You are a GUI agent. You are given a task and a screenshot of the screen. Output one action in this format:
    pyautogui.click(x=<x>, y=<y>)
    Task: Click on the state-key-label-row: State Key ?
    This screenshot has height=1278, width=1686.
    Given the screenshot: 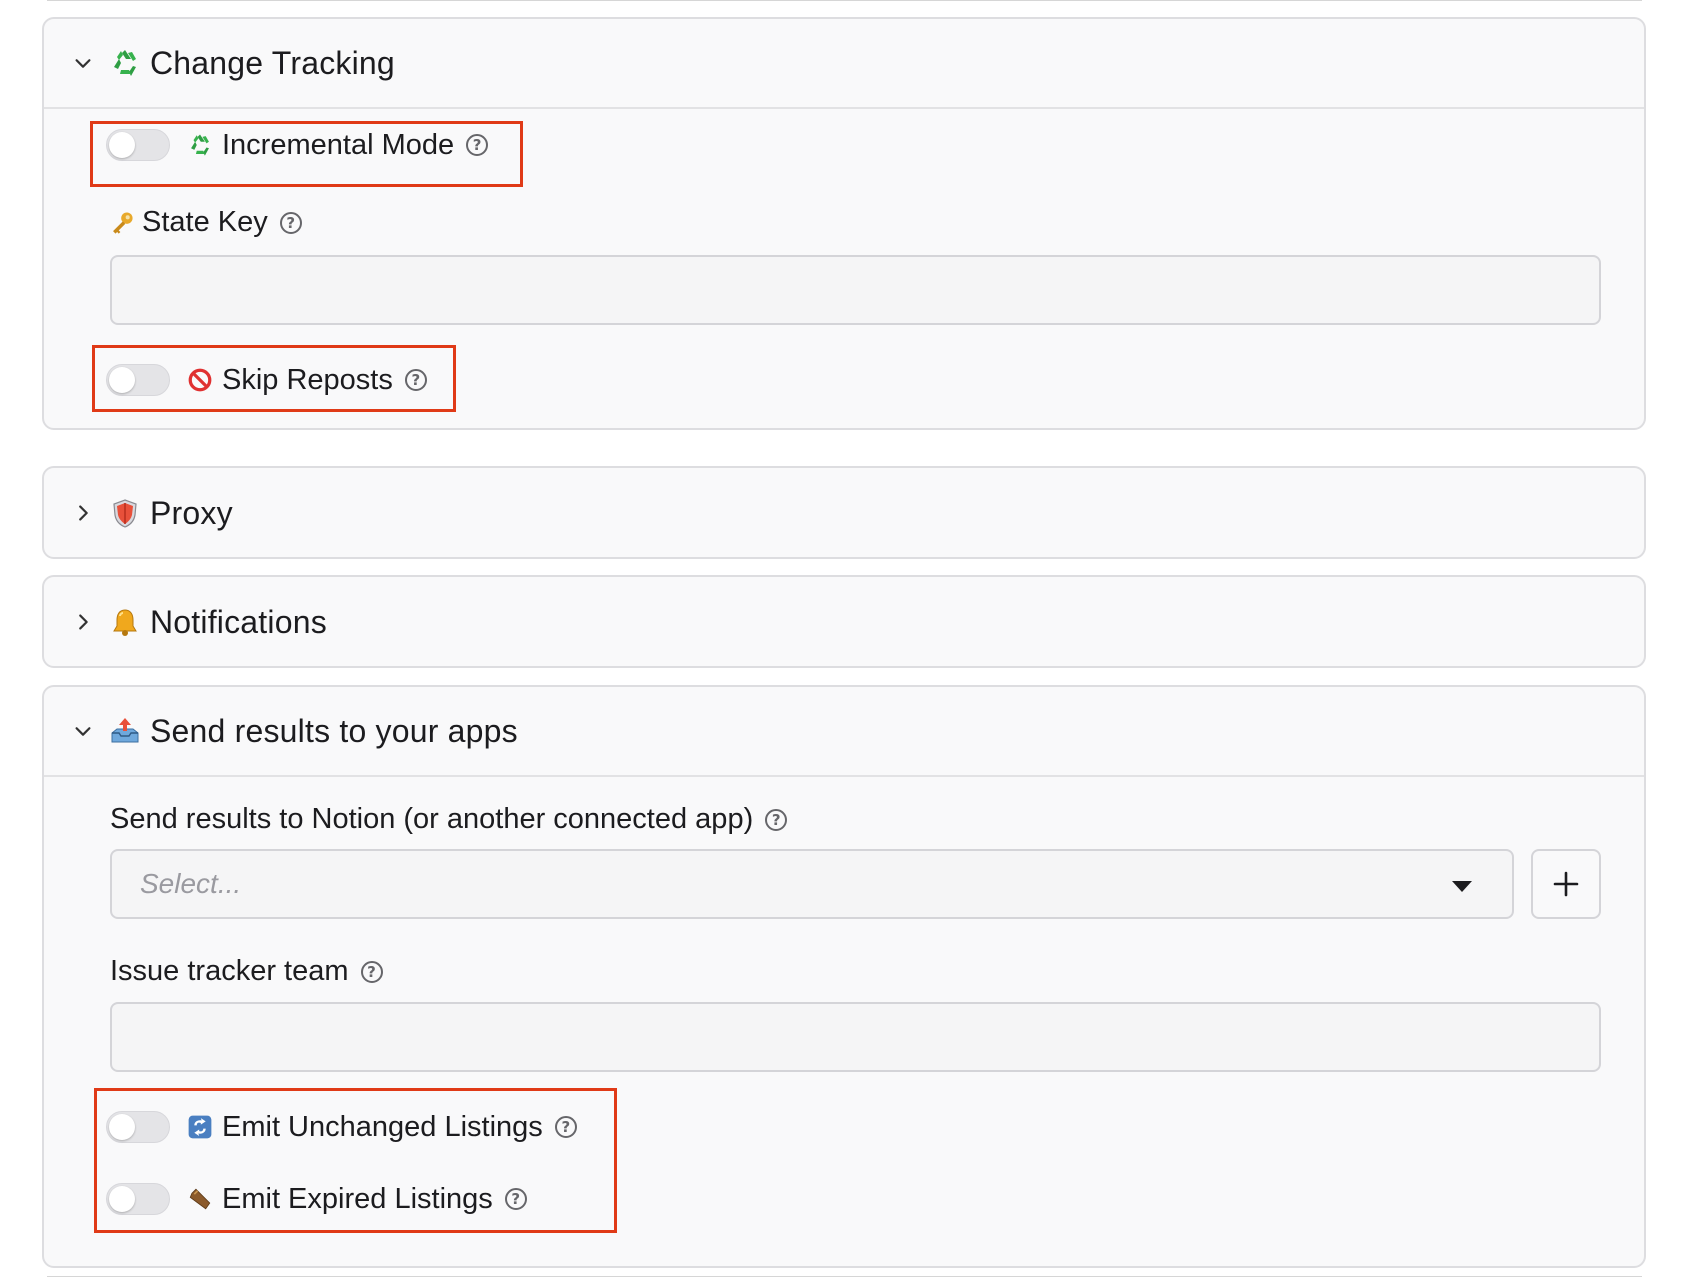 What is the action you would take?
    pyautogui.click(x=205, y=222)
    